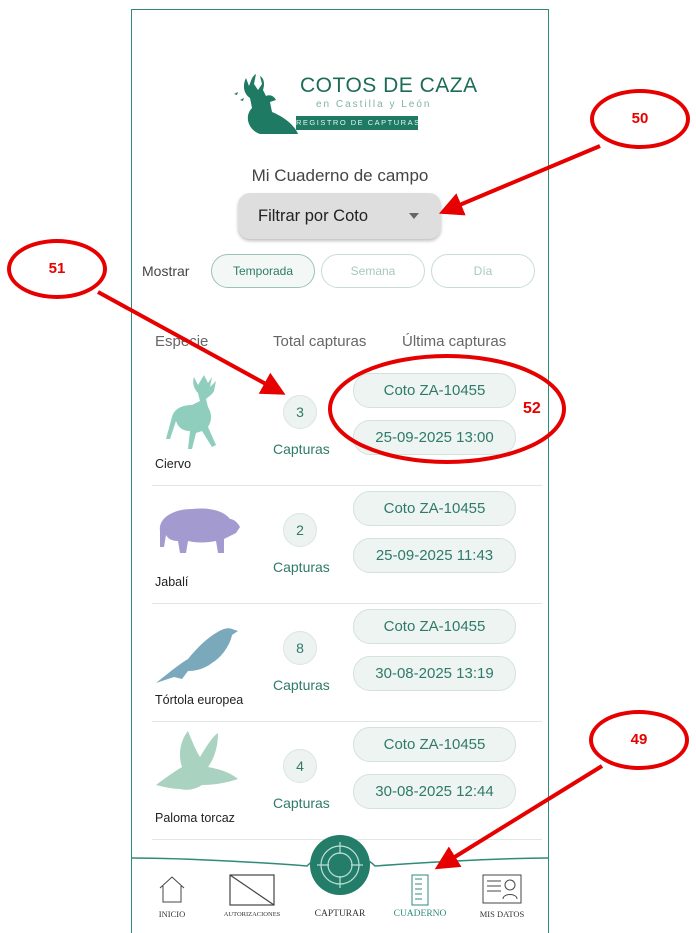 Image resolution: width=696 pixels, height=933 pixels. Describe the element at coordinates (434, 437) in the screenshot. I see `last-capture-date: 25-09-2025 13:00` at that location.